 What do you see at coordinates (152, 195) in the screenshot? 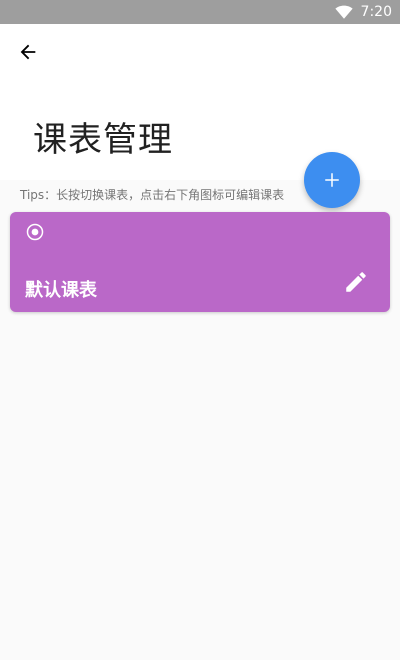
I see `tips-text: Tips：长按切换课表，点击右下角图标可编辑课表` at bounding box center [152, 195].